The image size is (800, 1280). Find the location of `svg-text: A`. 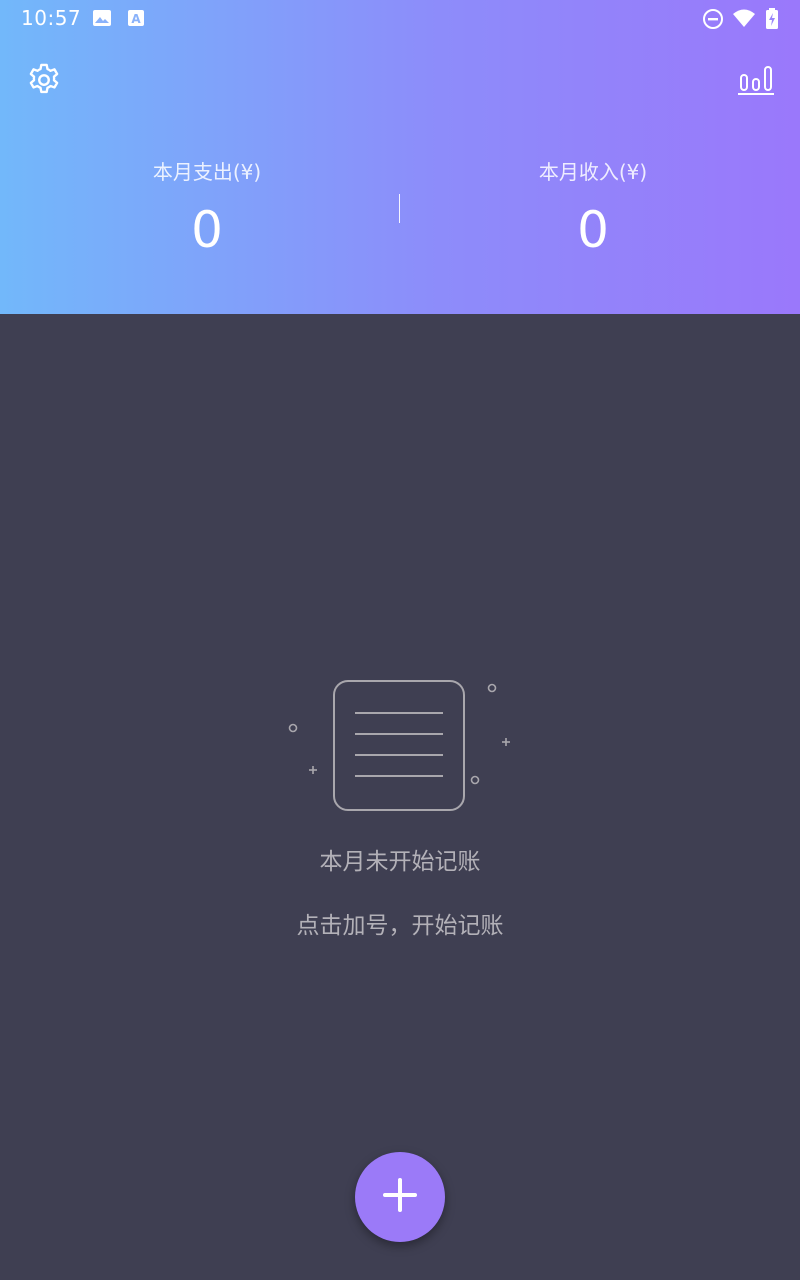

svg-text: A is located at coordinates (136, 19).